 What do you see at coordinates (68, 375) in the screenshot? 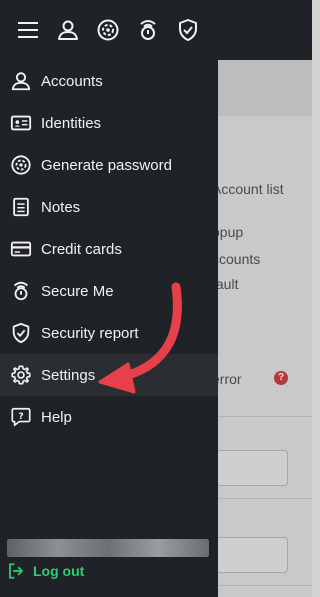
I see `menu-item-label: Settings` at bounding box center [68, 375].